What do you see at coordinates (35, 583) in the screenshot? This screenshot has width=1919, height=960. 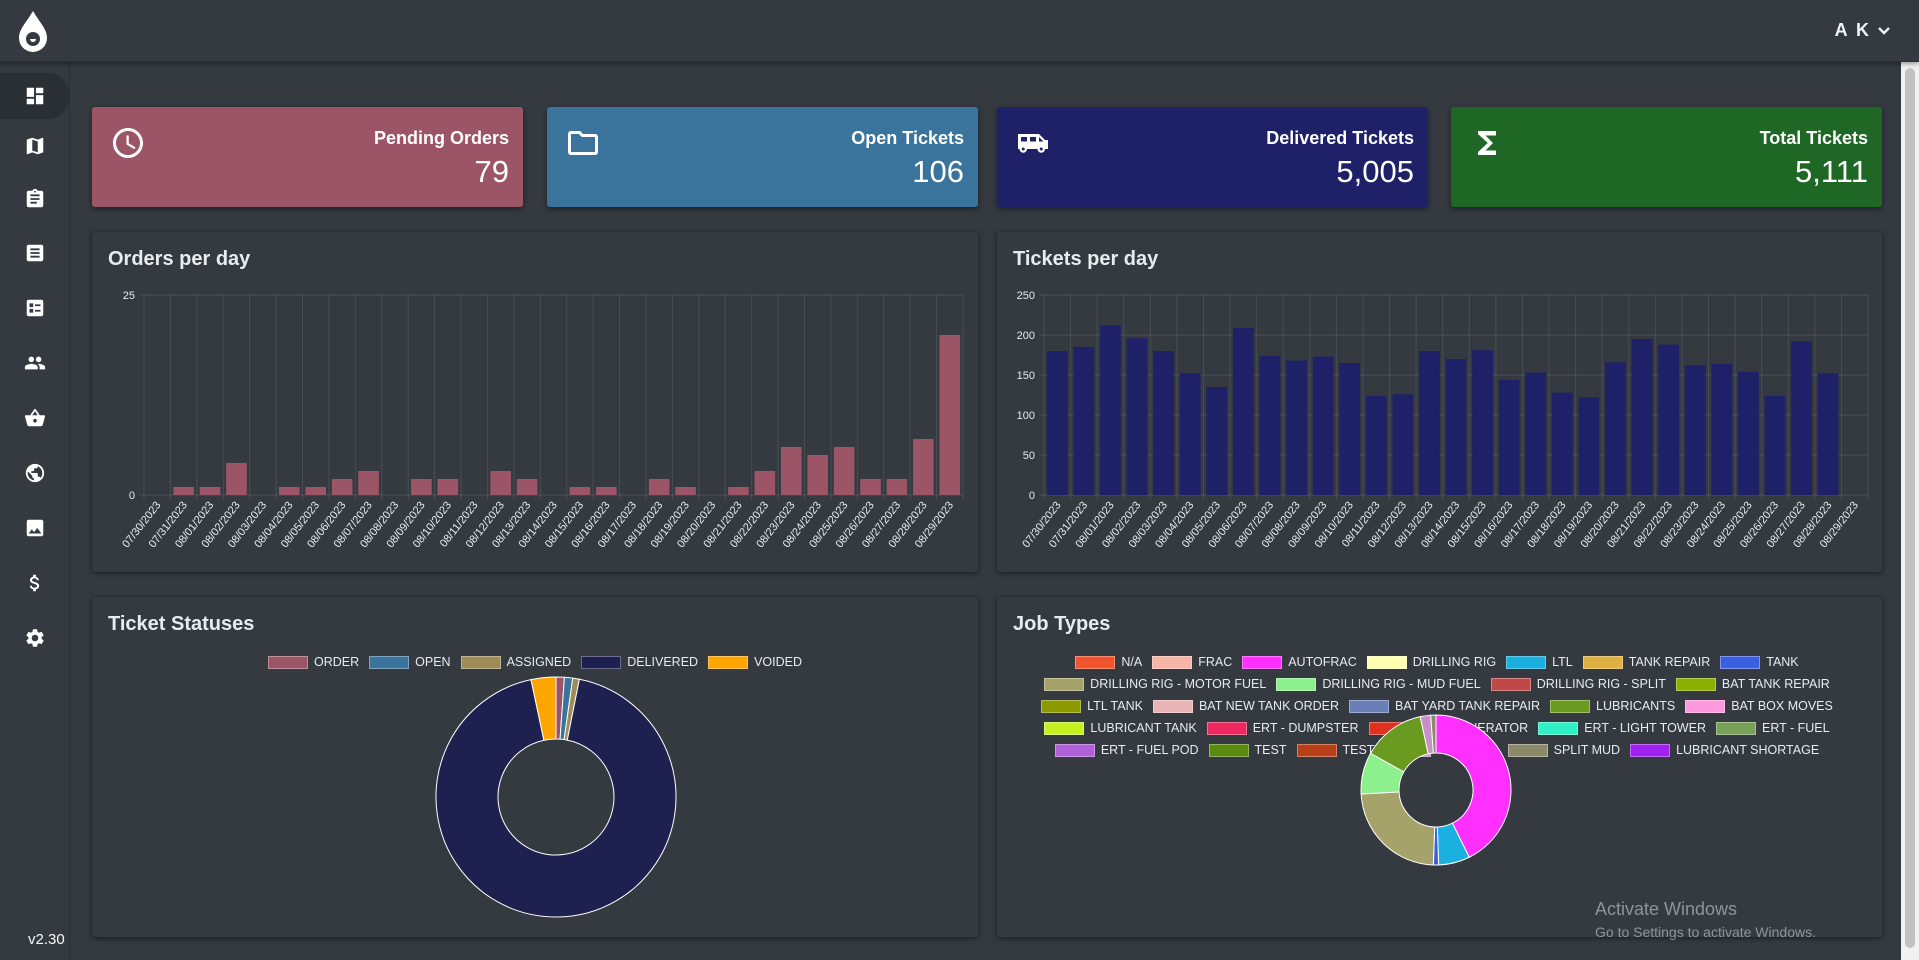 I see `sidebar-item-billing` at bounding box center [35, 583].